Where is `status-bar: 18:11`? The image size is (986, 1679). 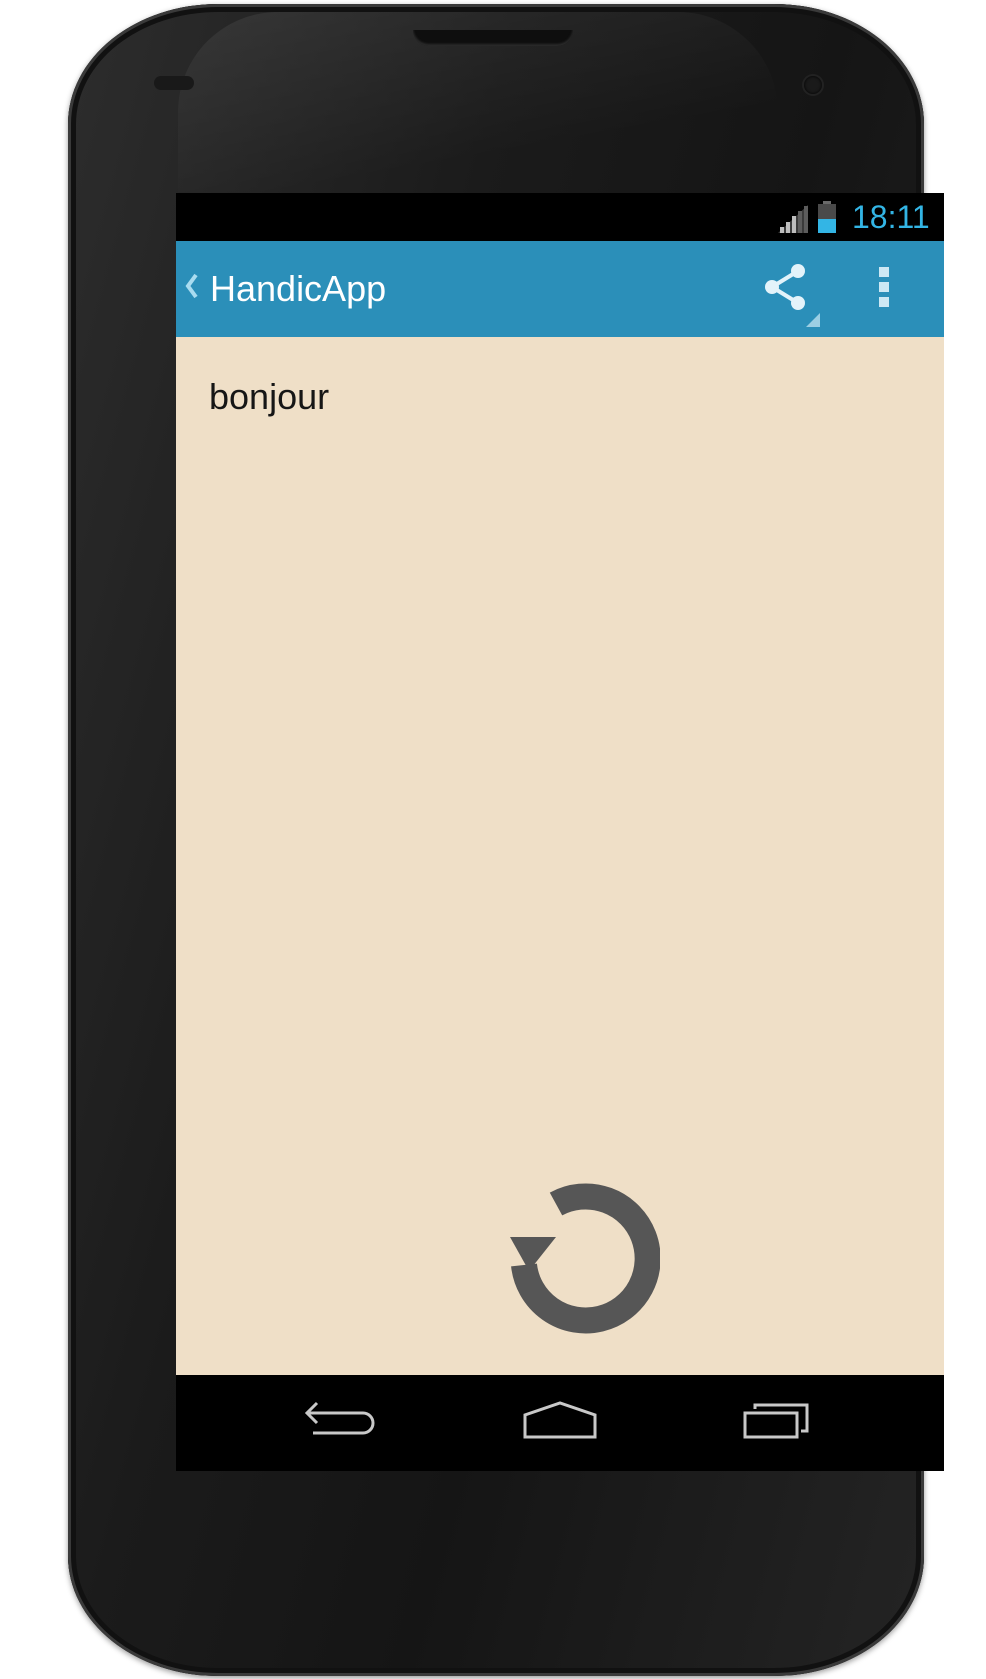
status-bar: 18:11 is located at coordinates (560, 217).